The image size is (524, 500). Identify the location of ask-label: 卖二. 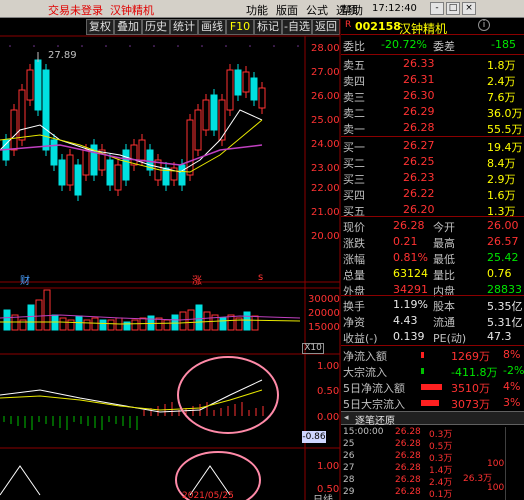
(354, 113).